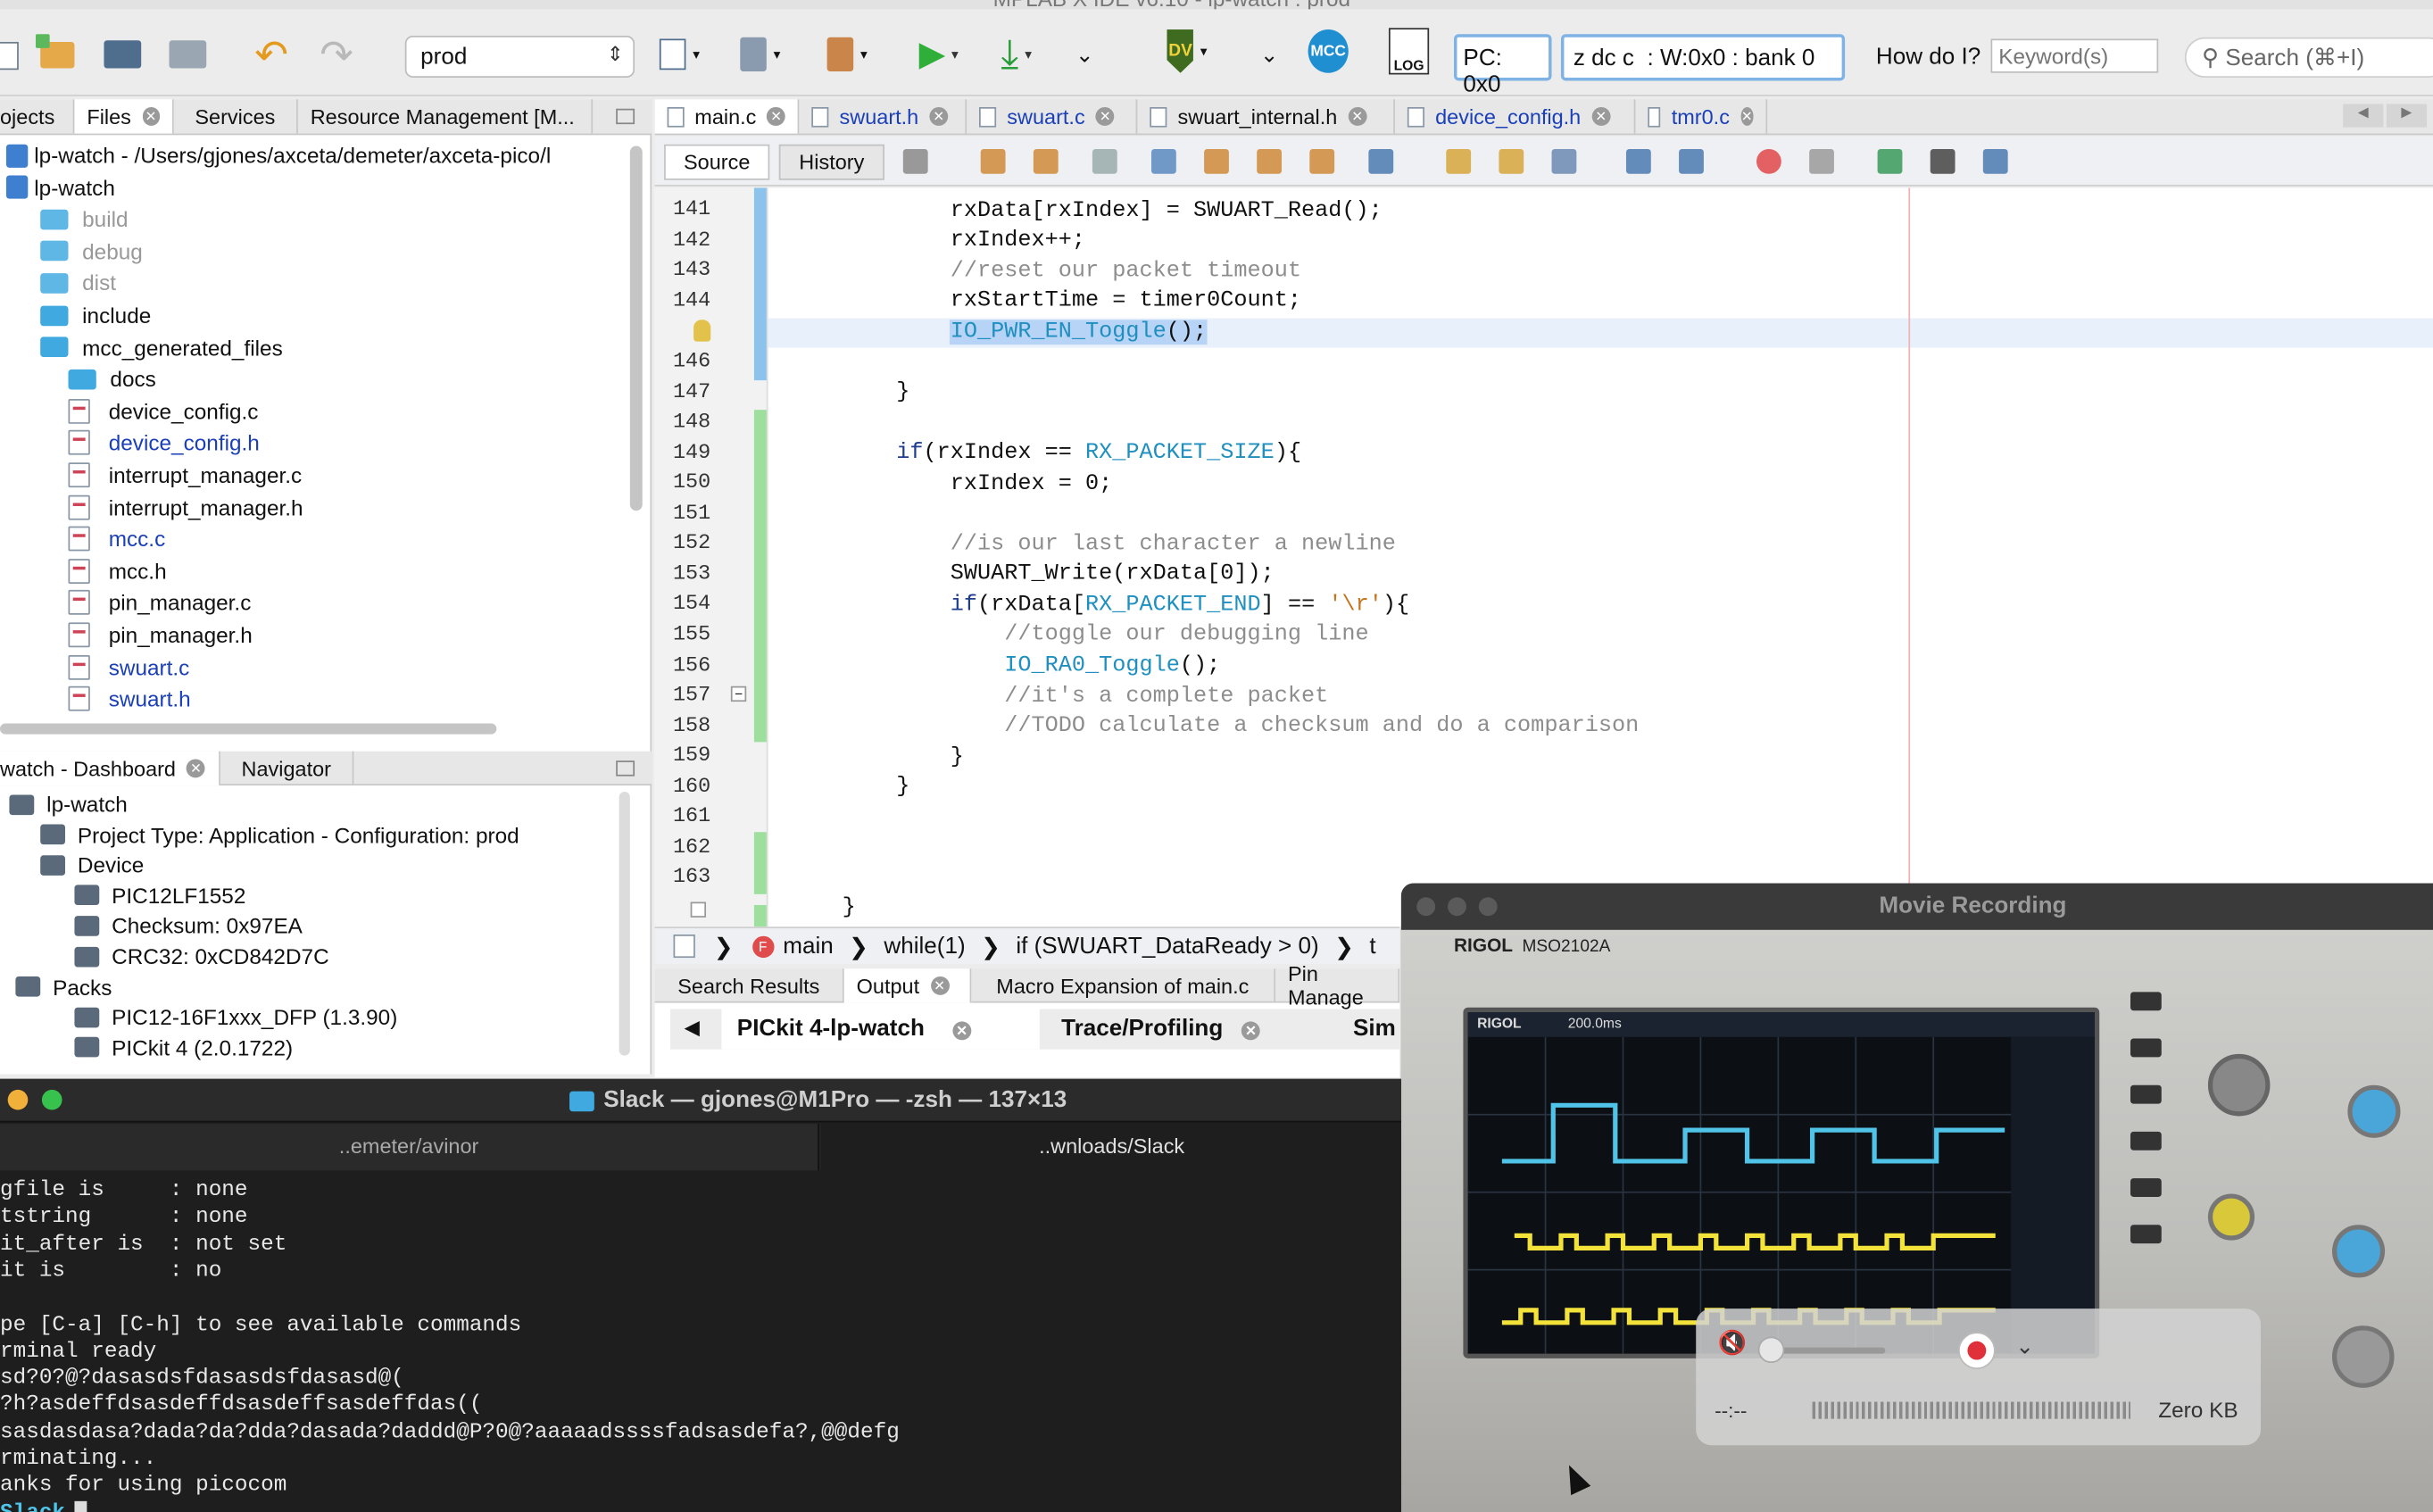 The height and width of the screenshot is (1512, 2433). Describe the element at coordinates (717, 162) in the screenshot. I see `source-tab: Source` at that location.